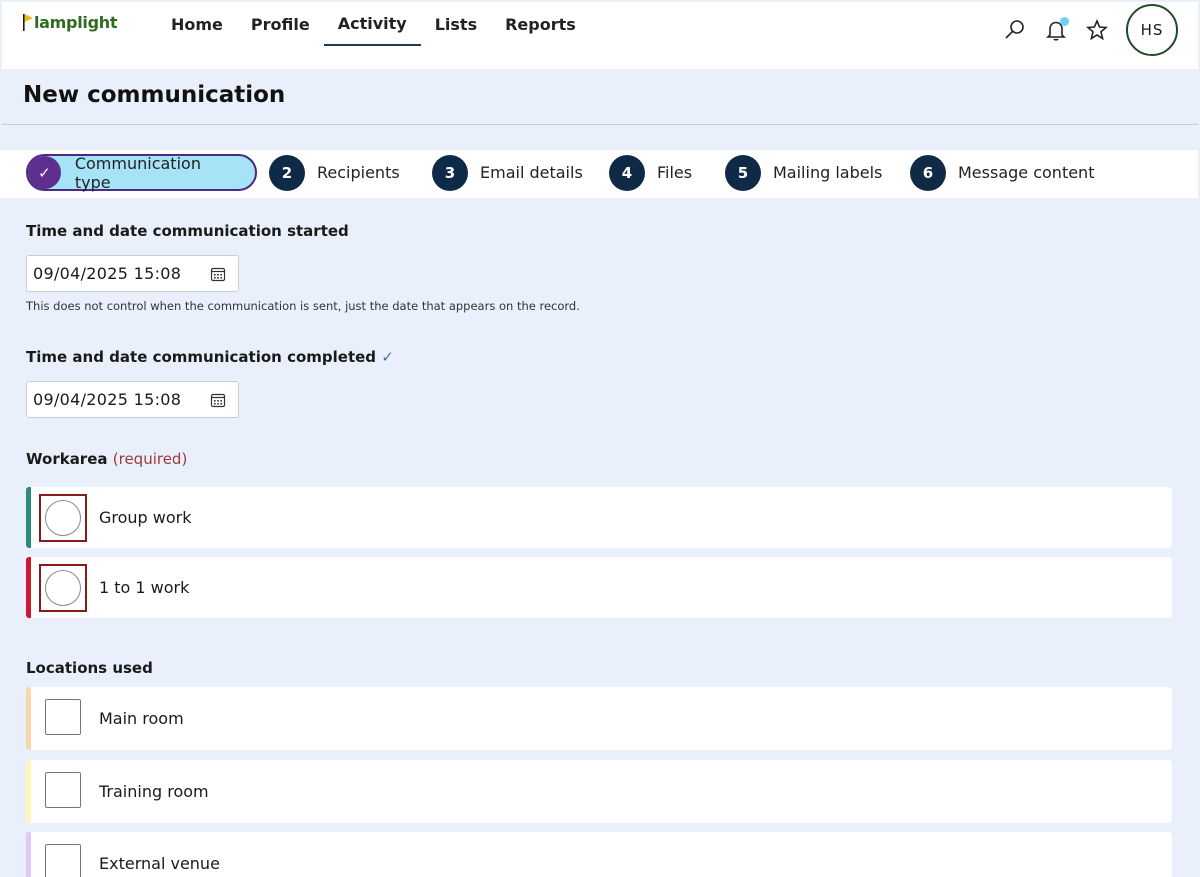 This screenshot has width=1200, height=877. Describe the element at coordinates (1064, 21) in the screenshot. I see `notification-dot` at that location.